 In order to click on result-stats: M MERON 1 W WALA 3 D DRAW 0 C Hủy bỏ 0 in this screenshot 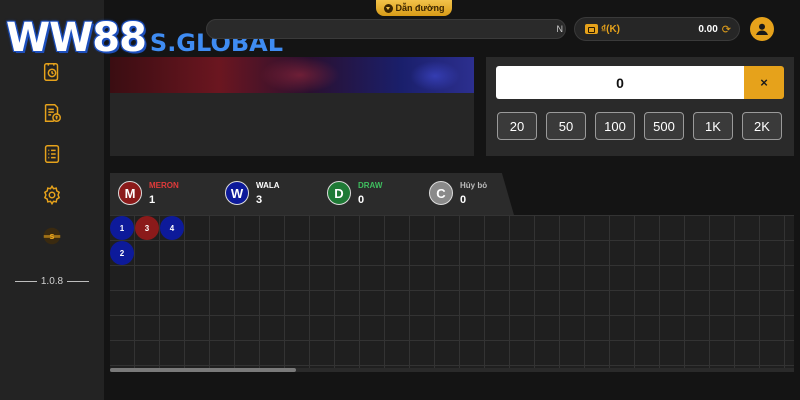, I will do `click(312, 194)`.